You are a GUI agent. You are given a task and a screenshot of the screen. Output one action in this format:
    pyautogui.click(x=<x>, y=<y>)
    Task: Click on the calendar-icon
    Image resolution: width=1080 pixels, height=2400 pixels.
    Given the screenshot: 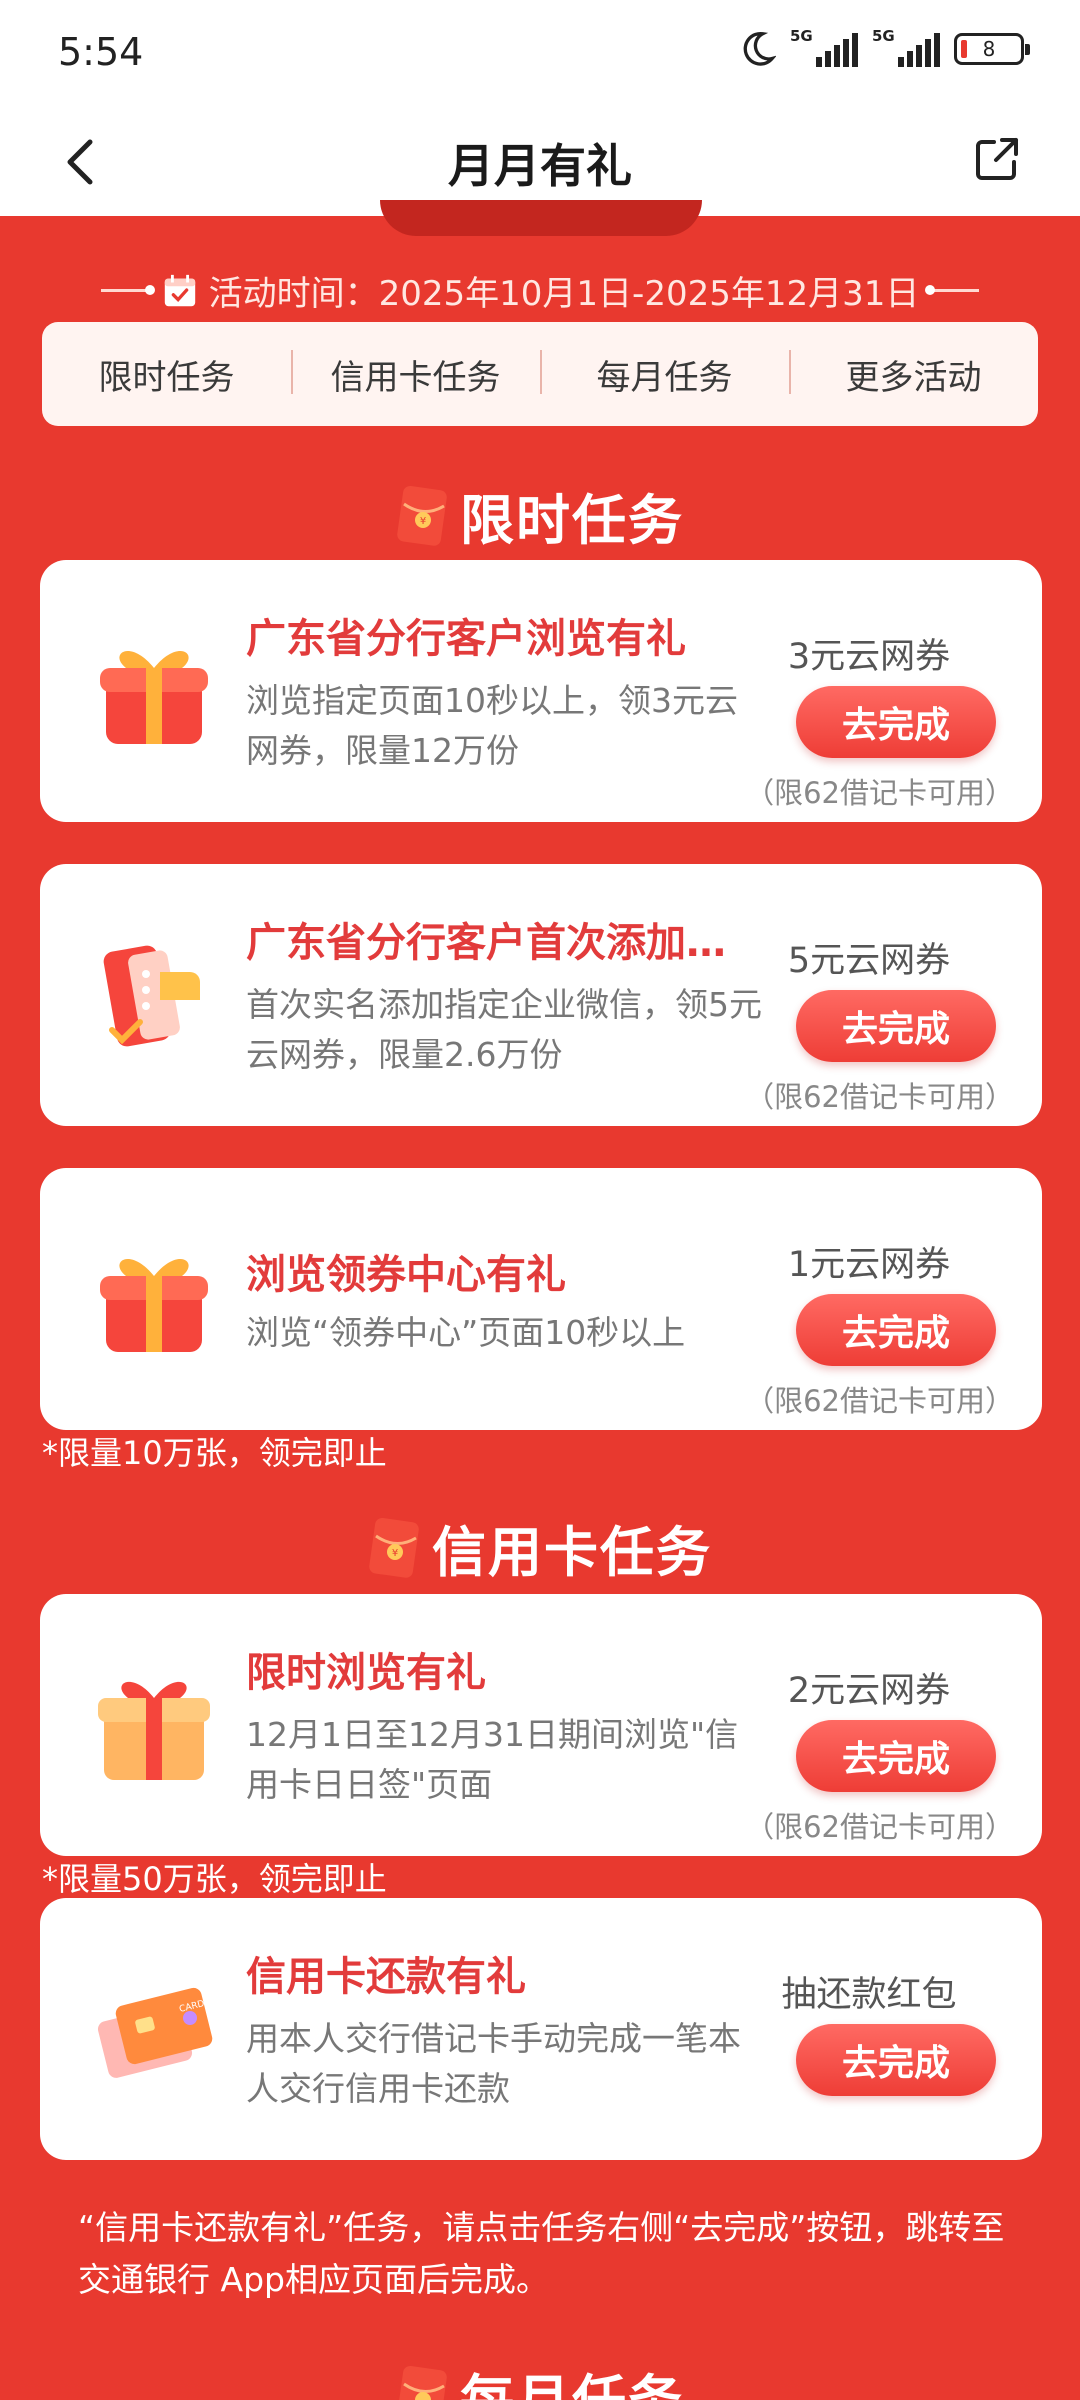 What is the action you would take?
    pyautogui.click(x=179, y=290)
    